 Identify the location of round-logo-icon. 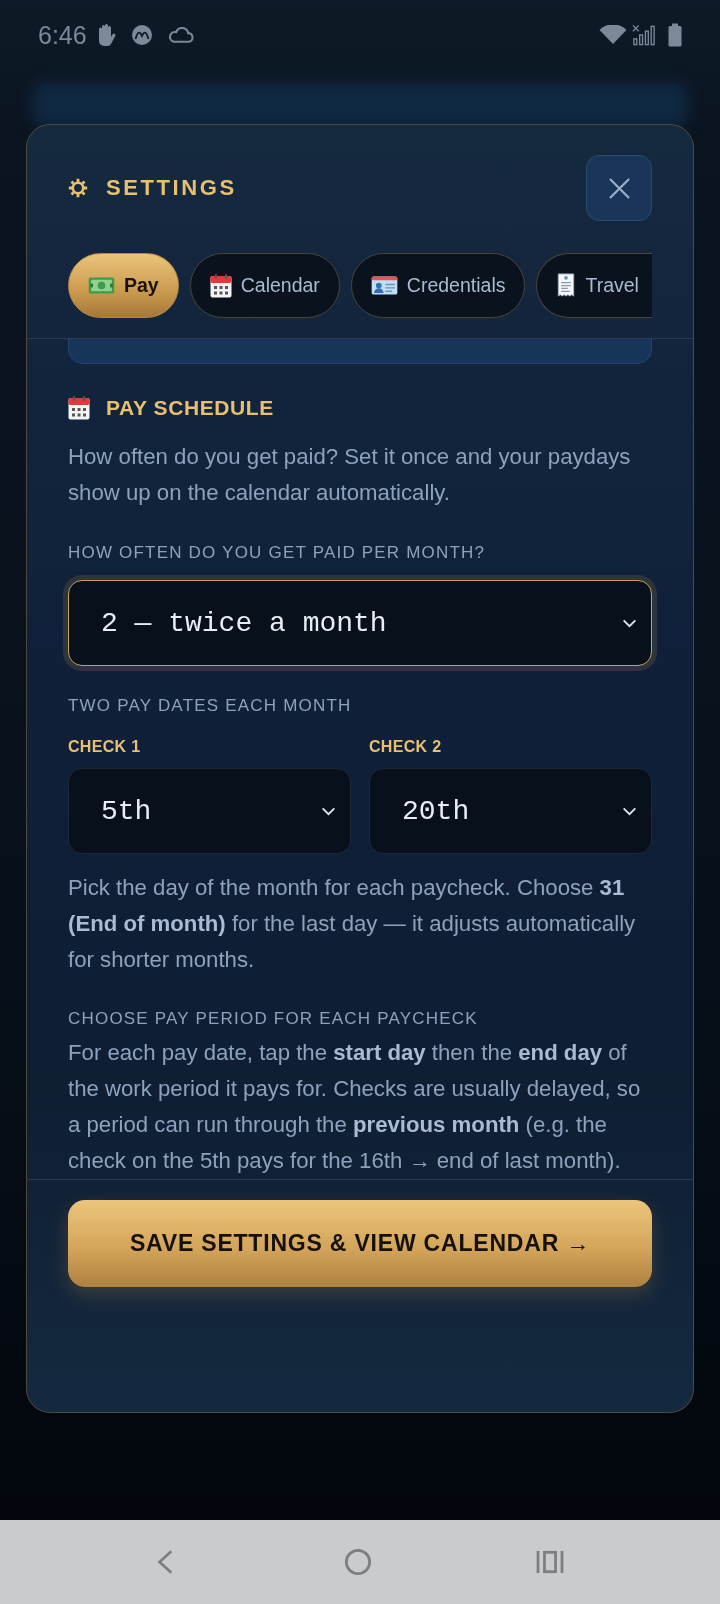
(141, 35).